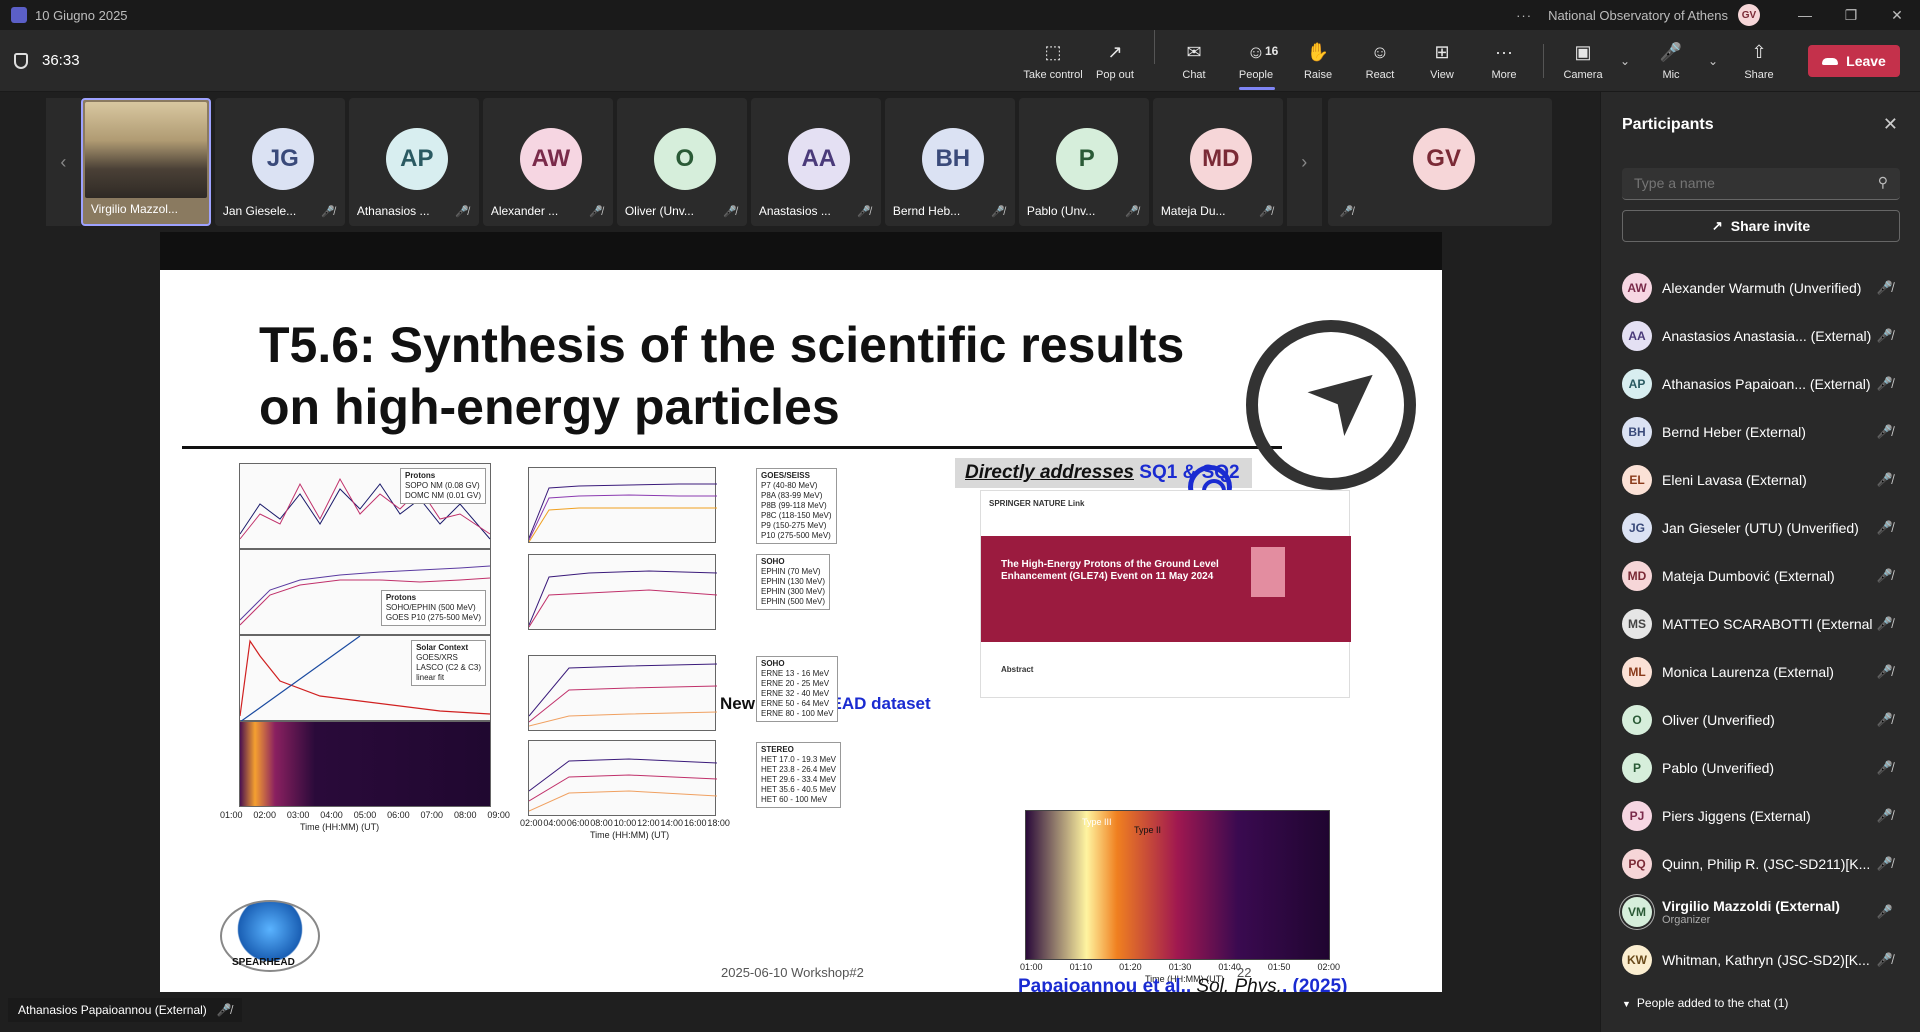 The width and height of the screenshot is (1920, 1032). What do you see at coordinates (1760, 816) in the screenshot?
I see `participant-list-item: PJ Piers Jiggens (External) 🎤̸` at bounding box center [1760, 816].